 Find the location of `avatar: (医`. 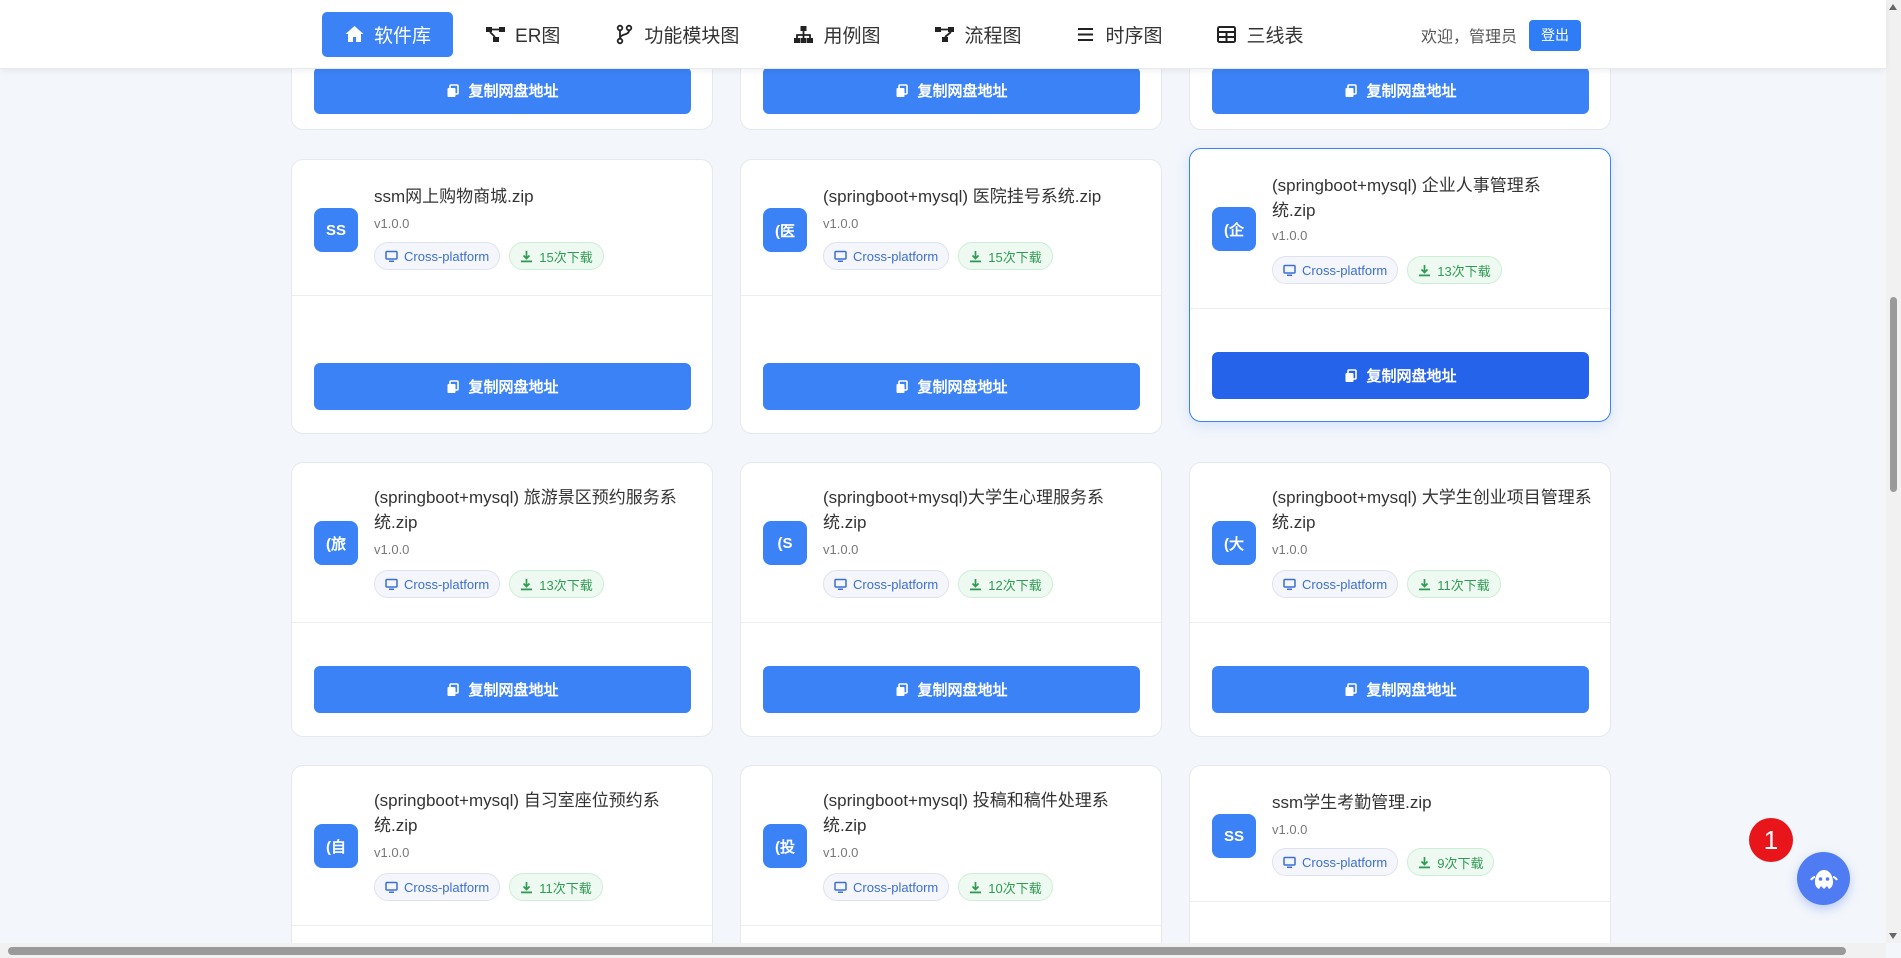

avatar: (医 is located at coordinates (785, 230).